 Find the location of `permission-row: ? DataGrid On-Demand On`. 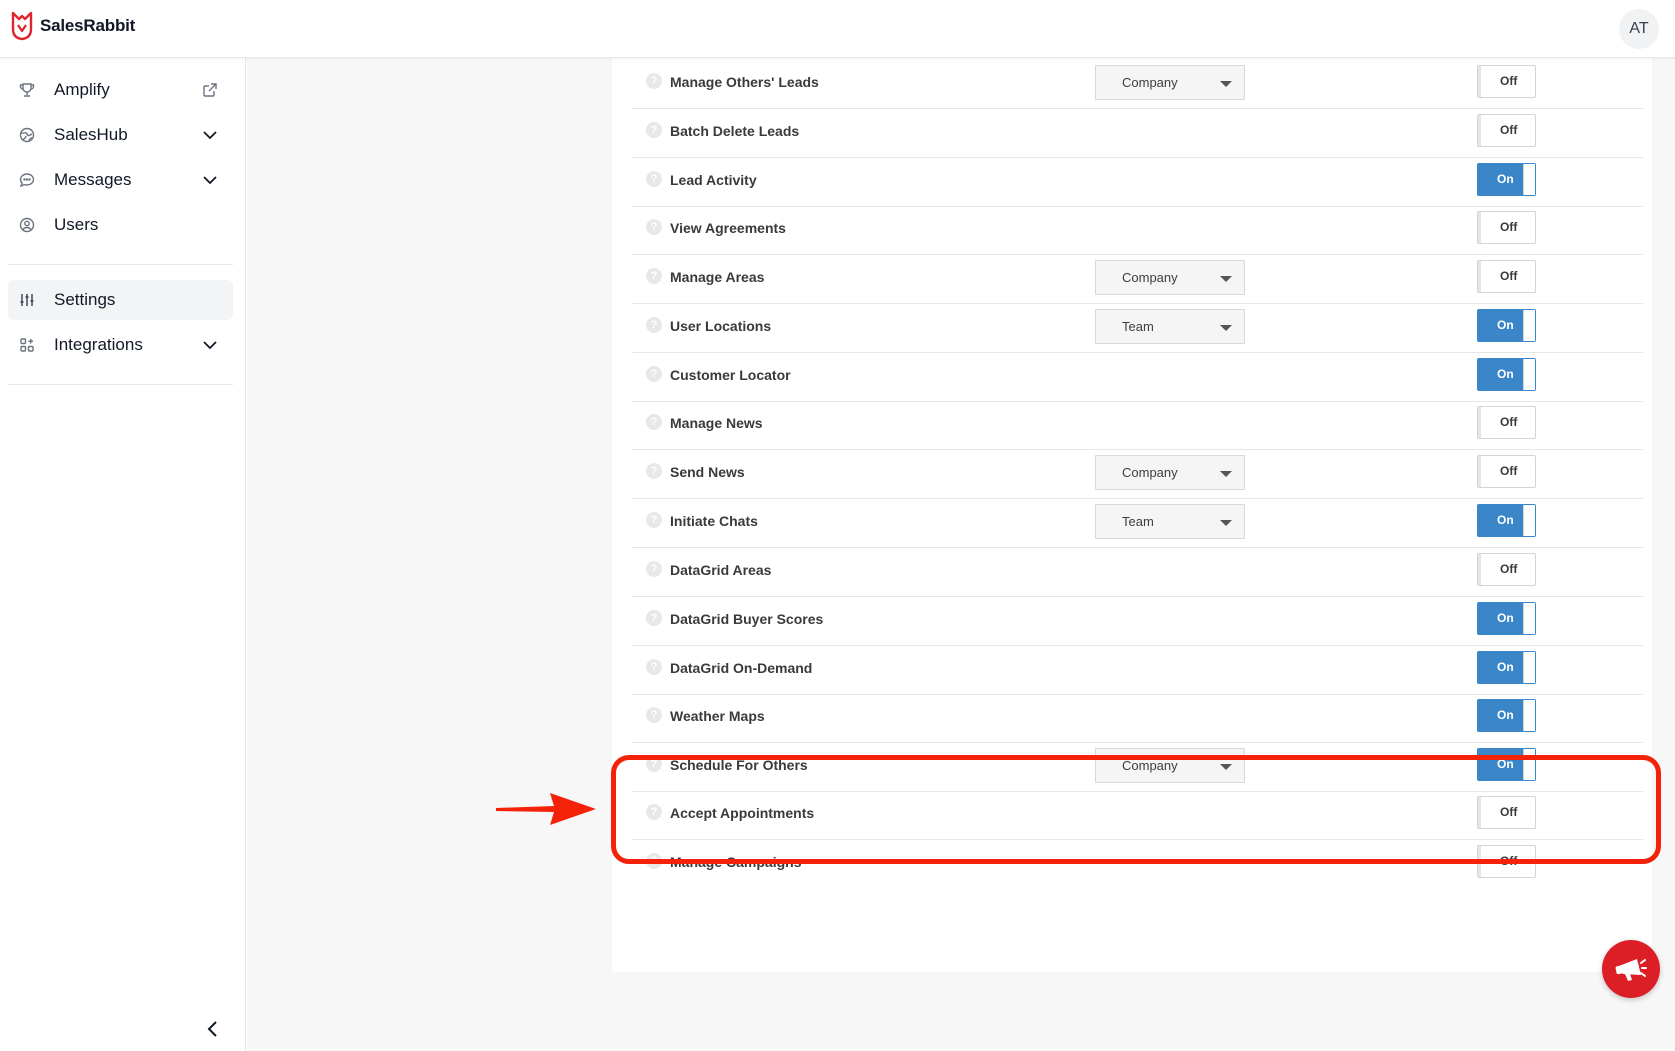

permission-row: ? DataGrid On-Demand On is located at coordinates (1137, 669).